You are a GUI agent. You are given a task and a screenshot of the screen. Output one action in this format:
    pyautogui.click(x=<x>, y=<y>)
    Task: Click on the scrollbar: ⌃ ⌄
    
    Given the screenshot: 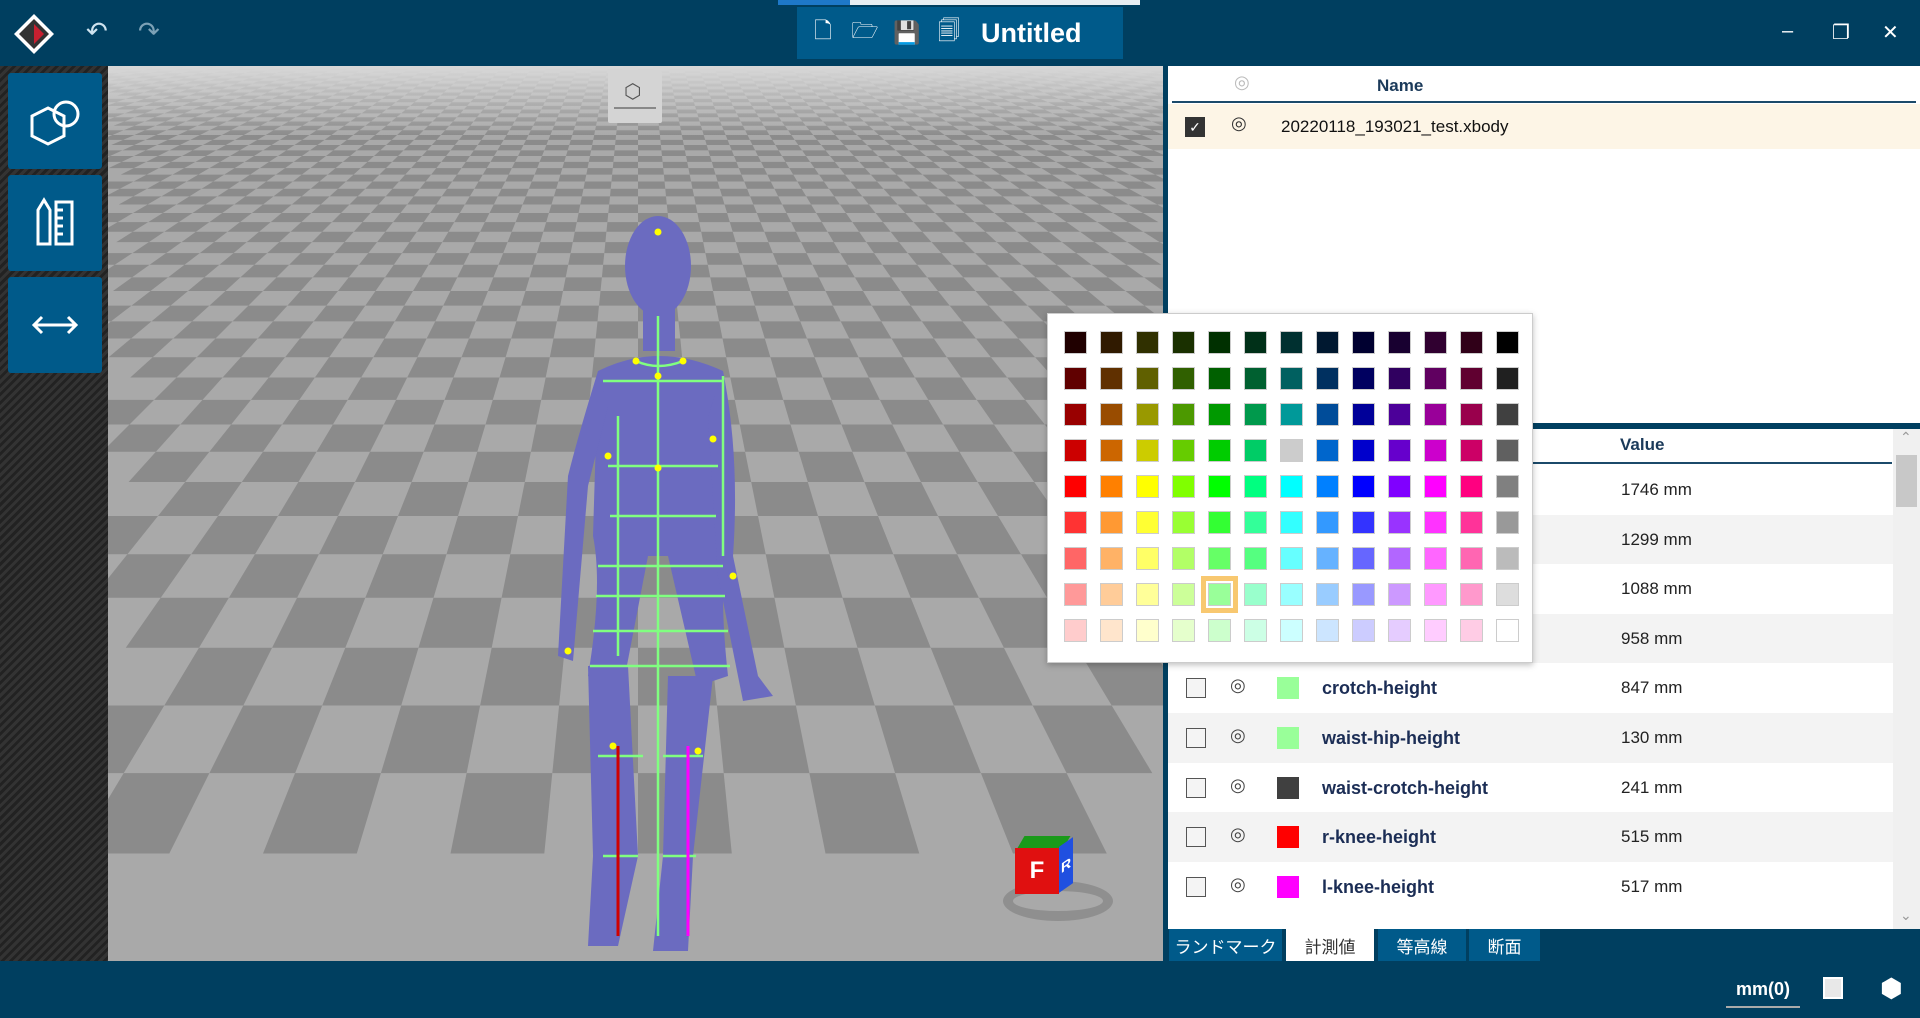 What is the action you would take?
    pyautogui.click(x=1906, y=679)
    